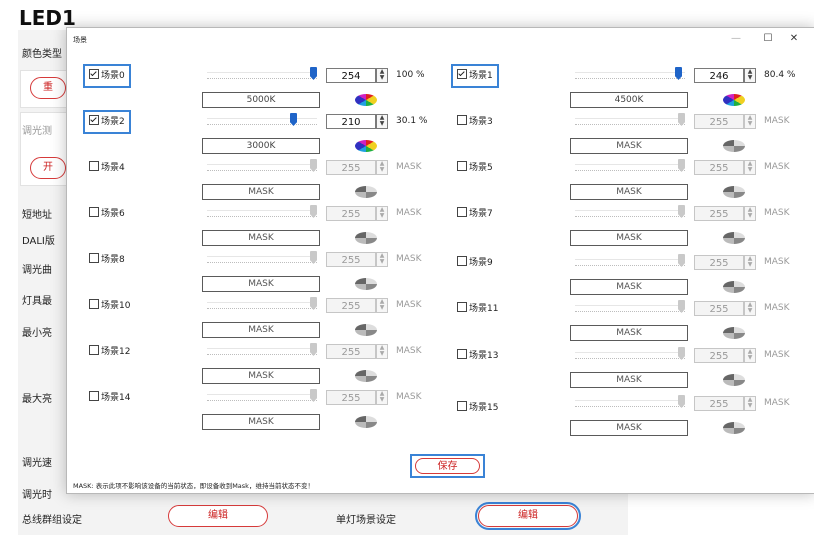  Describe the element at coordinates (107, 168) in the screenshot. I see `scene-checkbox-4: 场景4` at that location.